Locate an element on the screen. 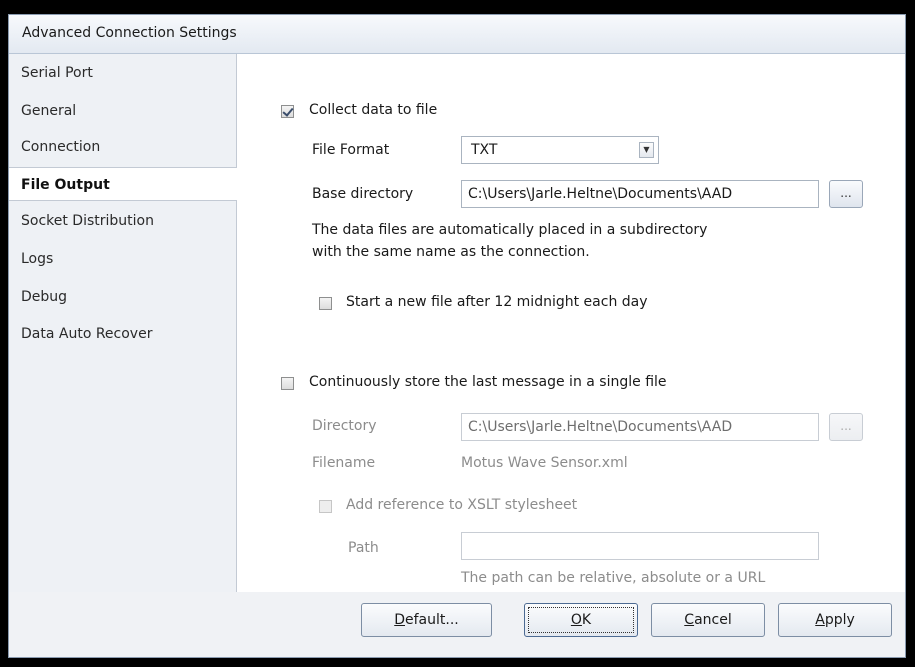 The height and width of the screenshot is (667, 915). collect-data-checkbox is located at coordinates (287, 111).